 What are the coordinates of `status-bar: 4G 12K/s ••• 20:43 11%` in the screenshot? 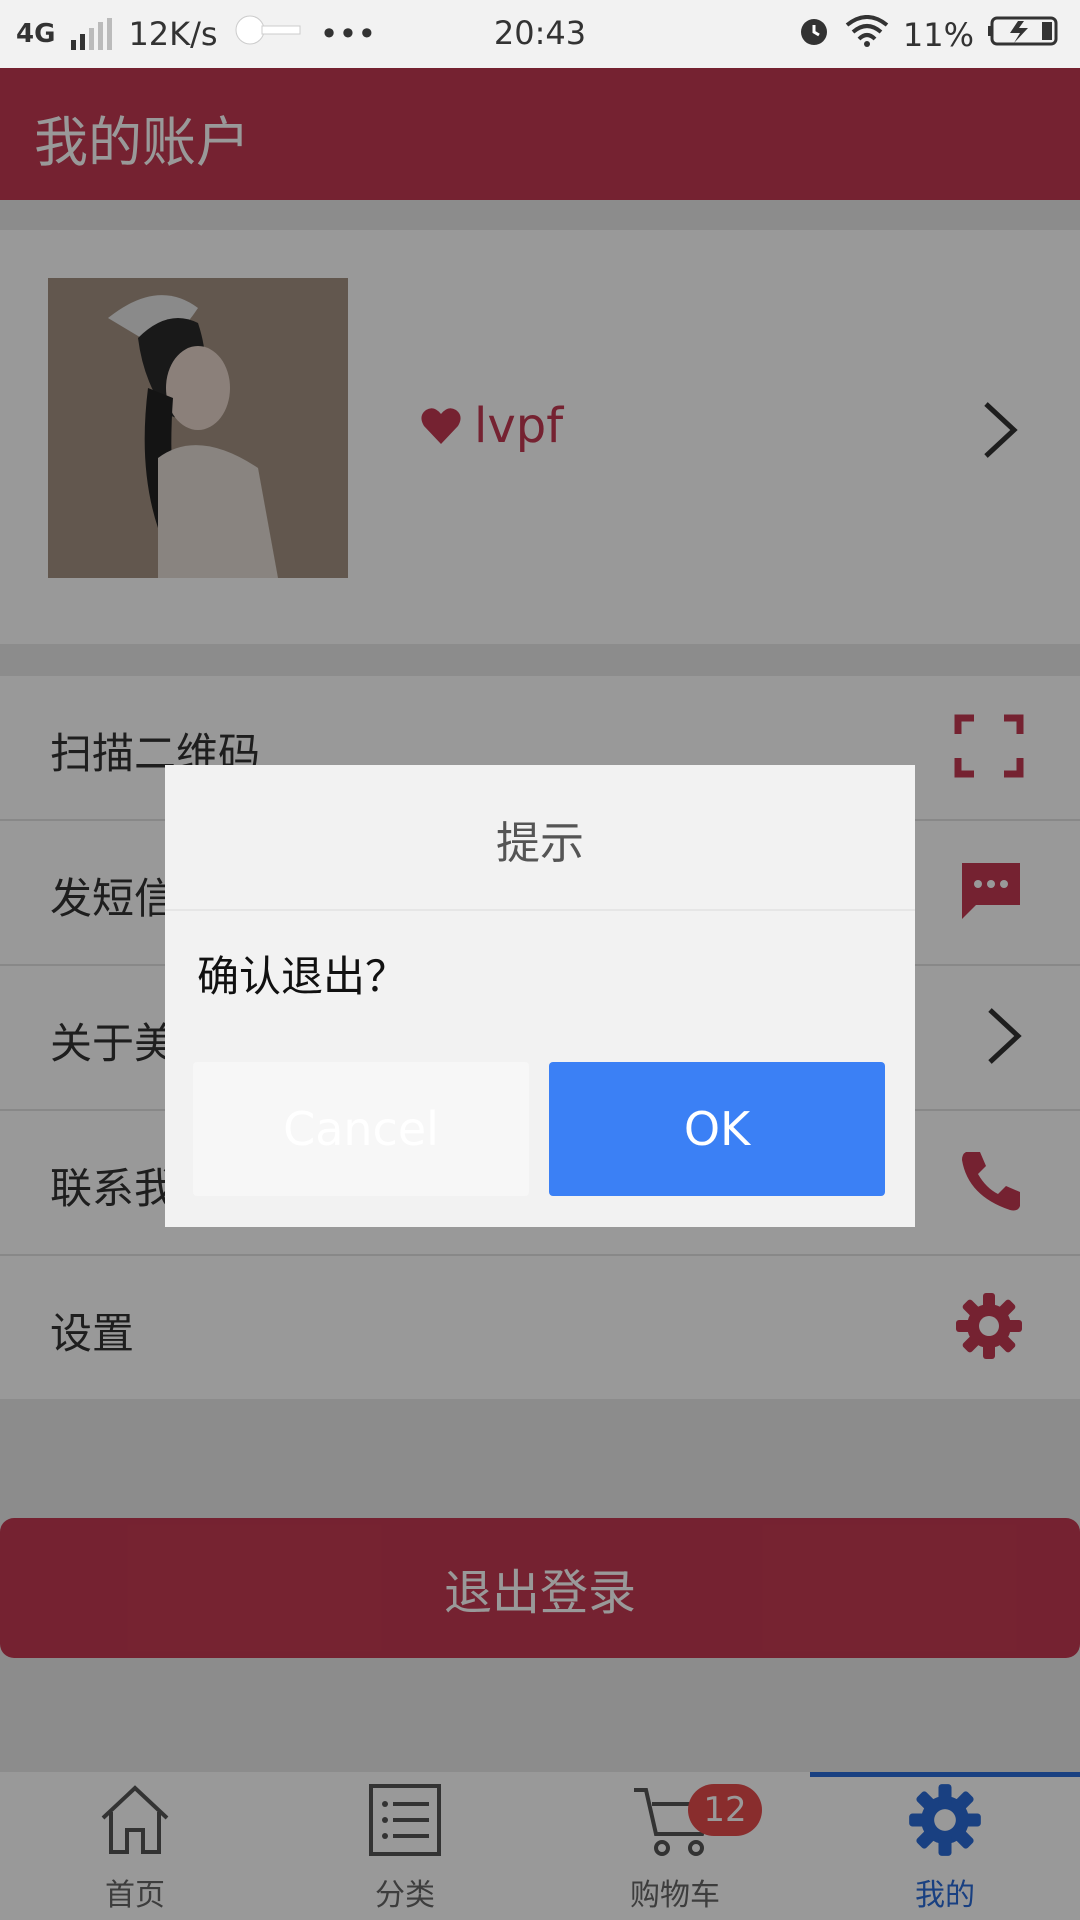 It's located at (540, 34).